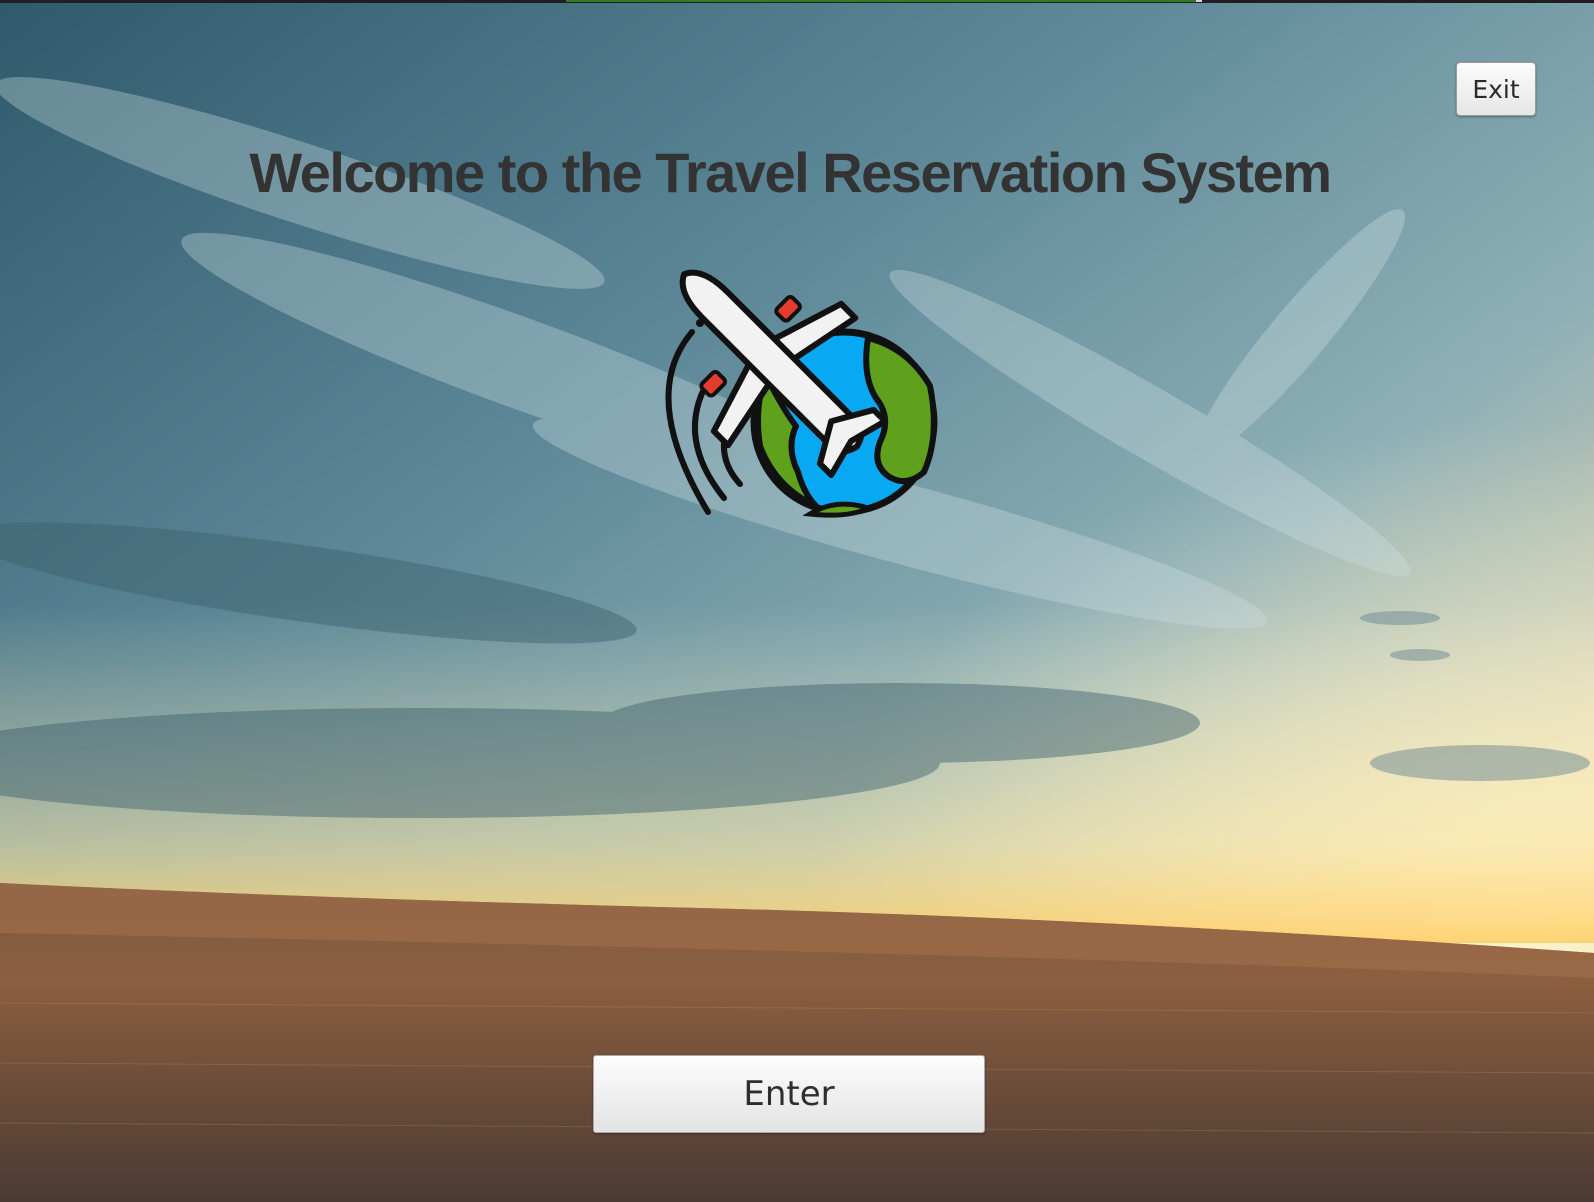  Describe the element at coordinates (881, 1) in the screenshot. I see `title-accent-bar` at that location.